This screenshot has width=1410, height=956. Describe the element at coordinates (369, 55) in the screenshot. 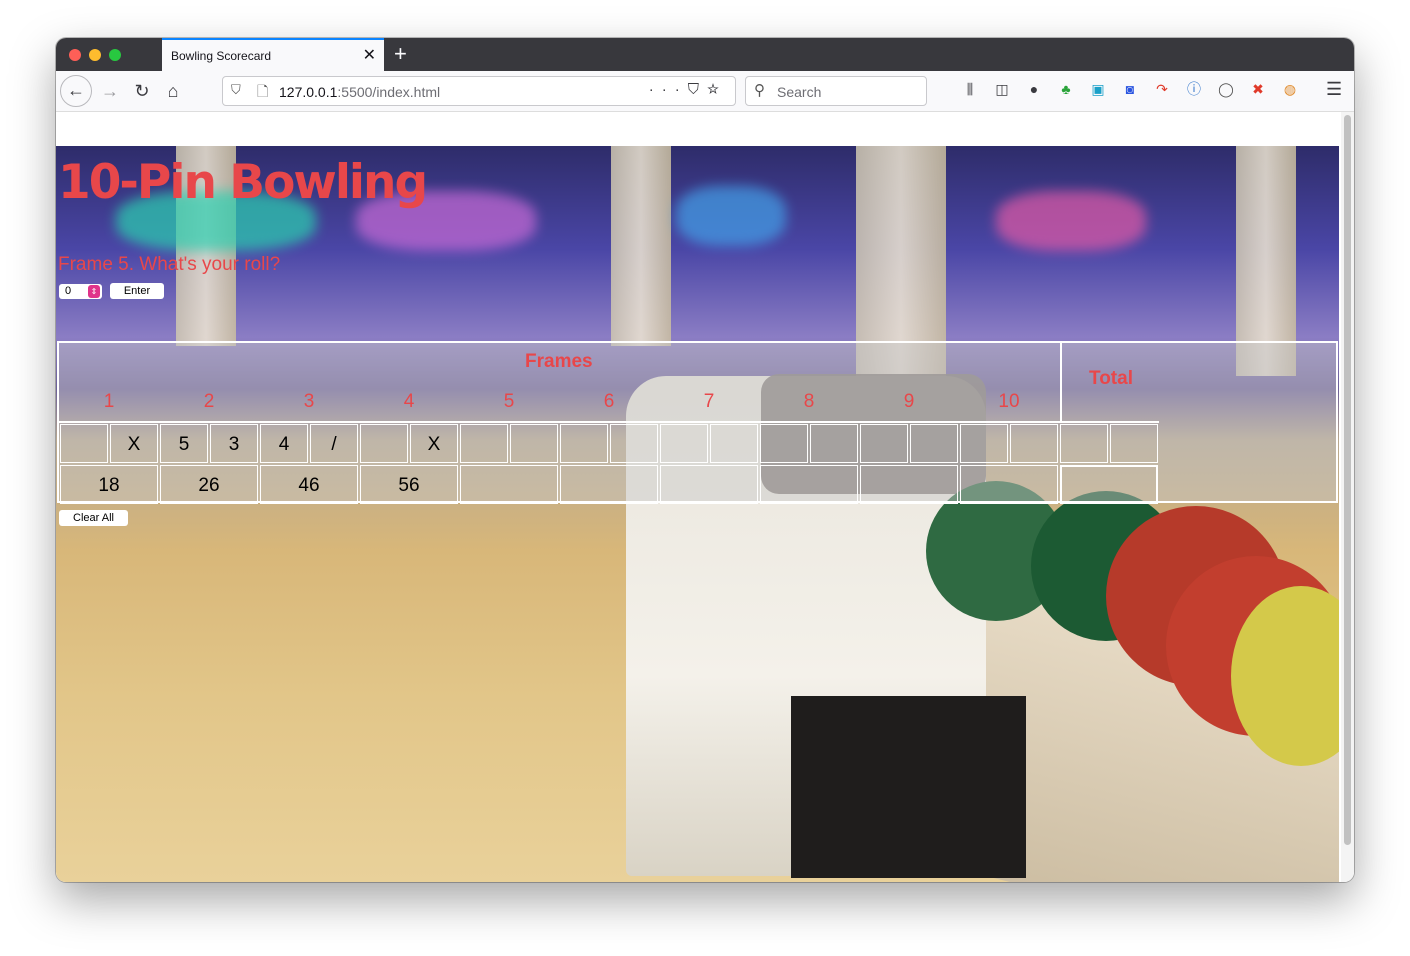

I see `close-tab-icon: ✕` at that location.